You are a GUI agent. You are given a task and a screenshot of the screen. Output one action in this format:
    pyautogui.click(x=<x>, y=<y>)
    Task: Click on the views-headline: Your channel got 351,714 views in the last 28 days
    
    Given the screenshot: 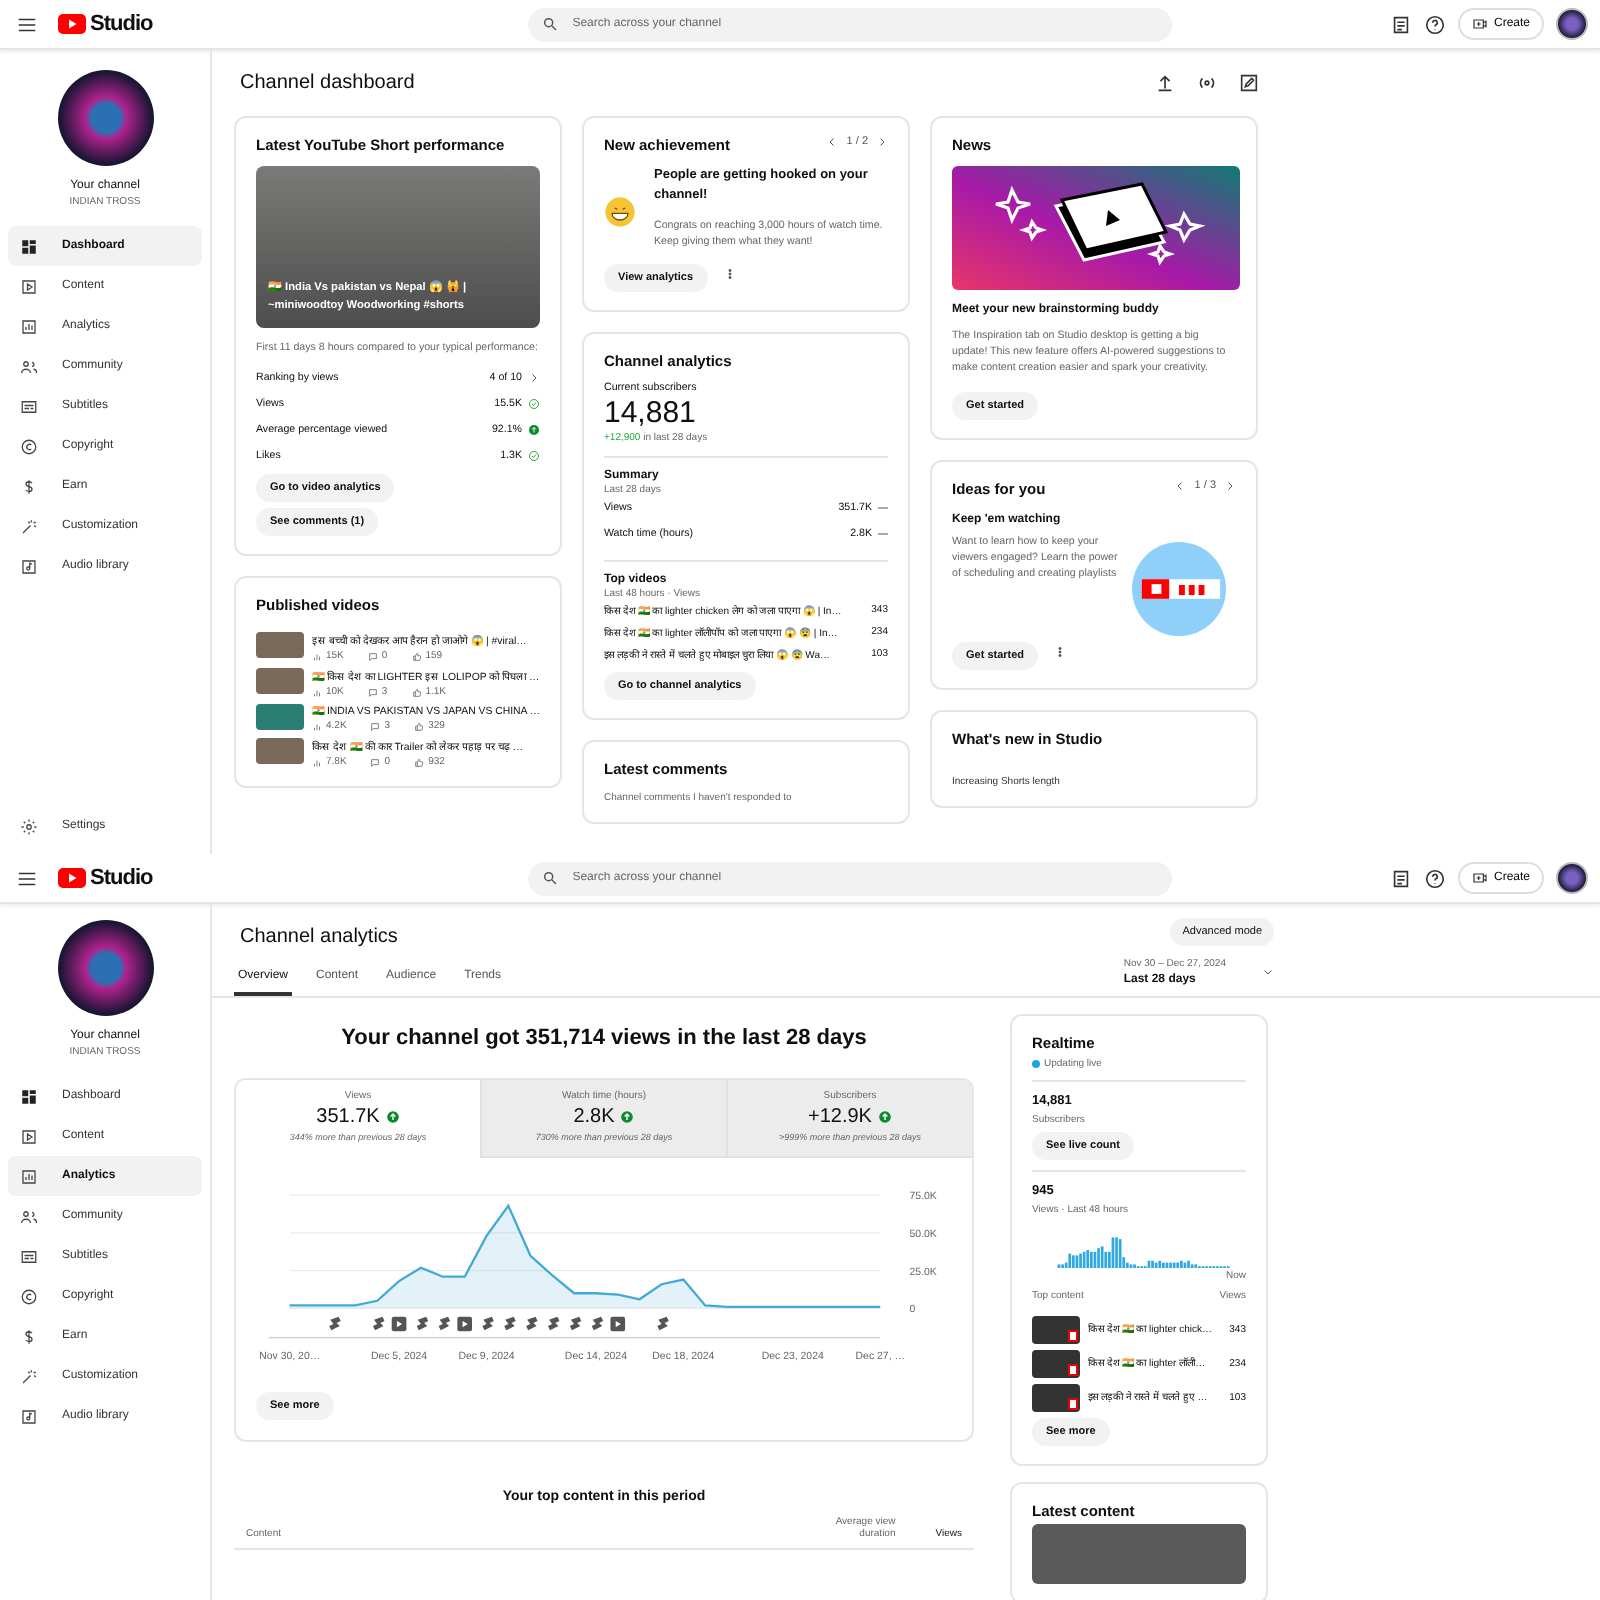 What is the action you would take?
    pyautogui.click(x=604, y=1038)
    